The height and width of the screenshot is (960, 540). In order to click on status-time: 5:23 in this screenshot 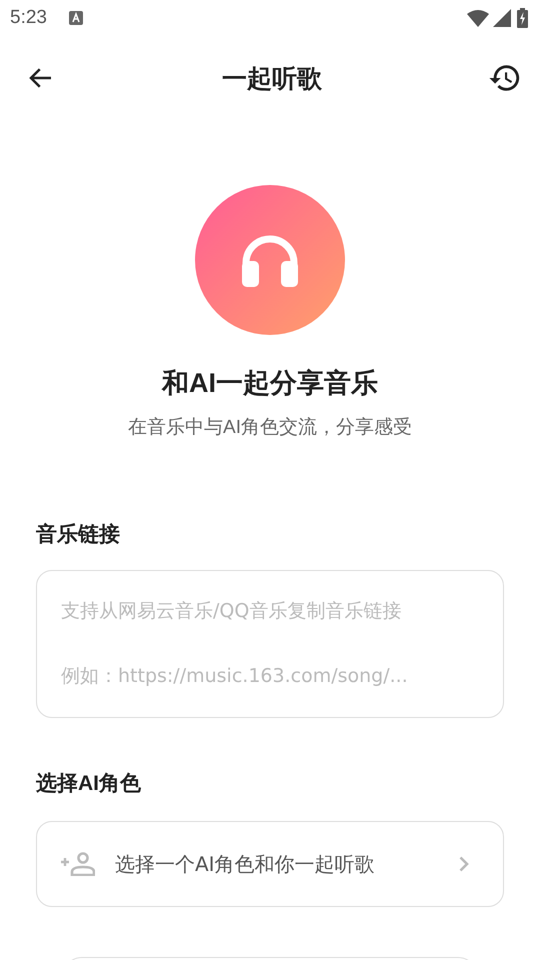, I will do `click(28, 18)`.